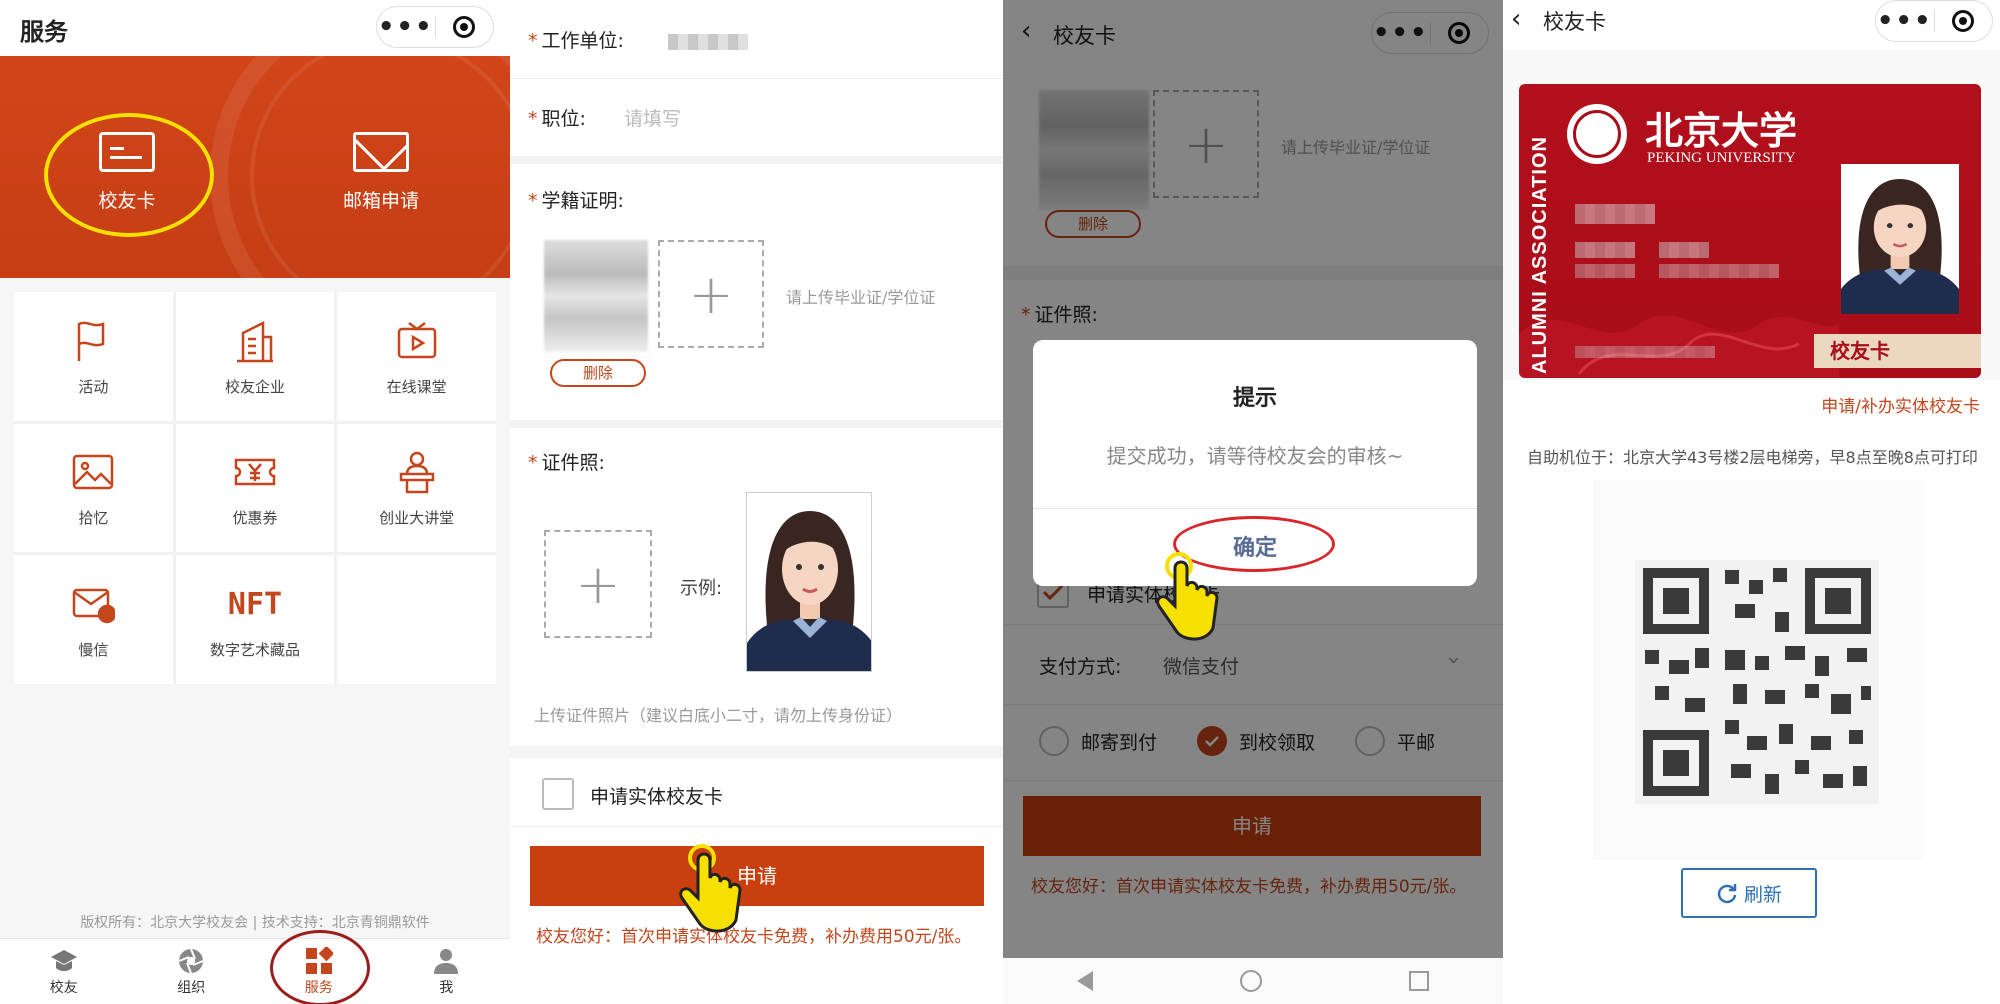 This screenshot has height=1004, width=2000. I want to click on dialog-message: 提交成功，请等待校友会的审核~, so click(1255, 456).